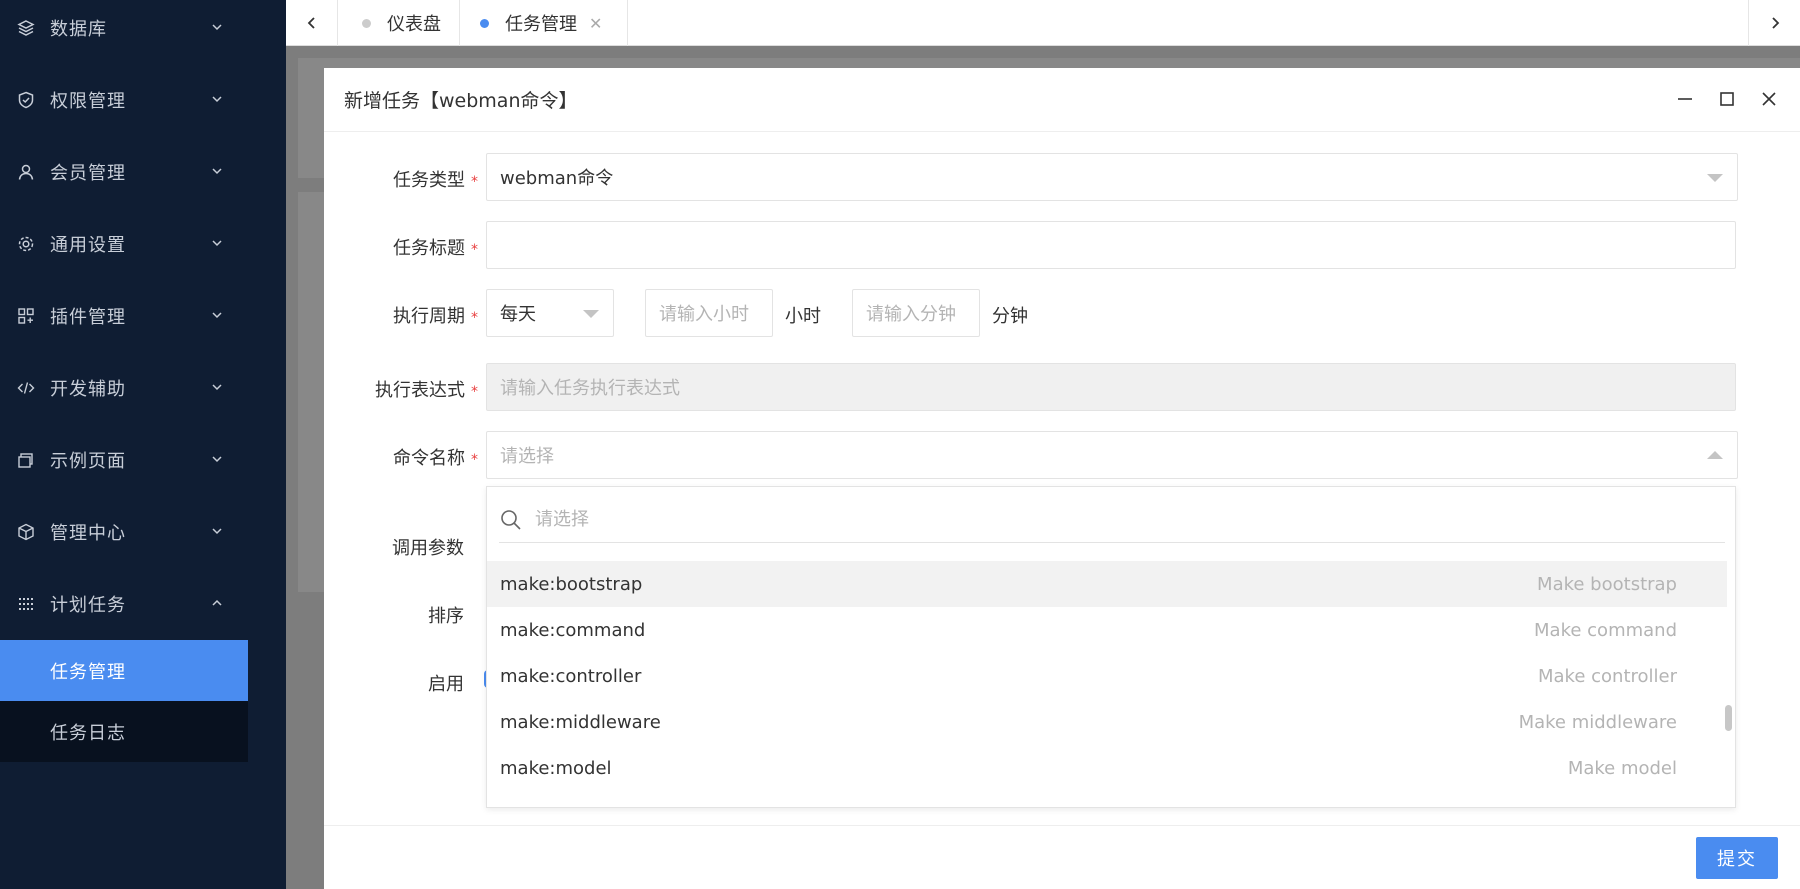 The height and width of the screenshot is (889, 1800). Describe the element at coordinates (1607, 676) in the screenshot. I see `option-description: Make controller` at that location.